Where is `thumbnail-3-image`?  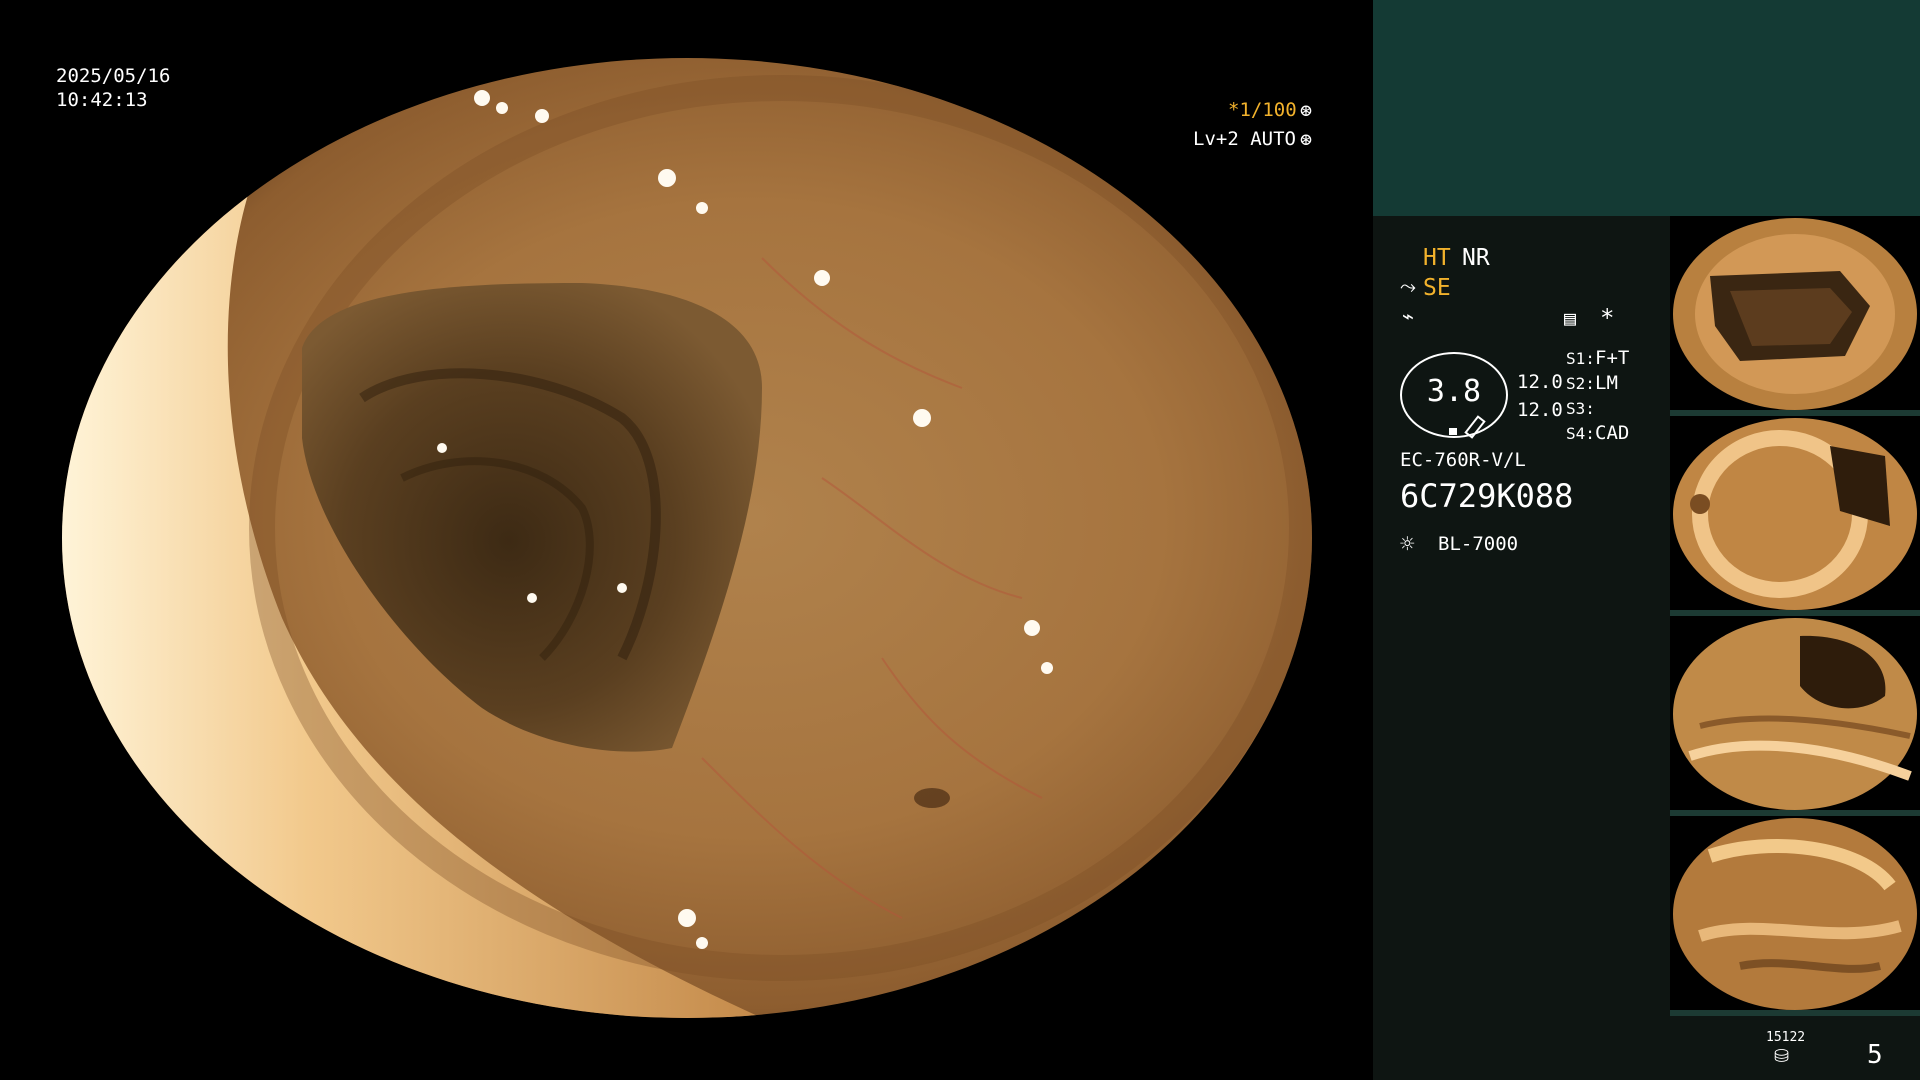
thumbnail-3-image is located at coordinates (1795, 714).